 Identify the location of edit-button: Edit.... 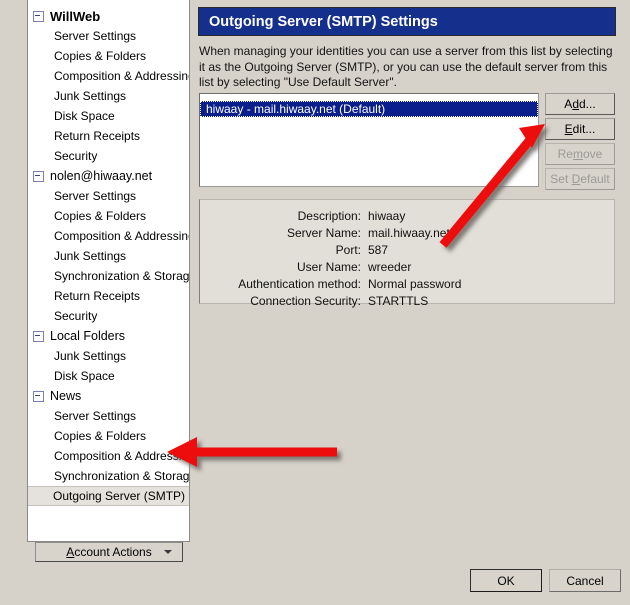
(580, 129).